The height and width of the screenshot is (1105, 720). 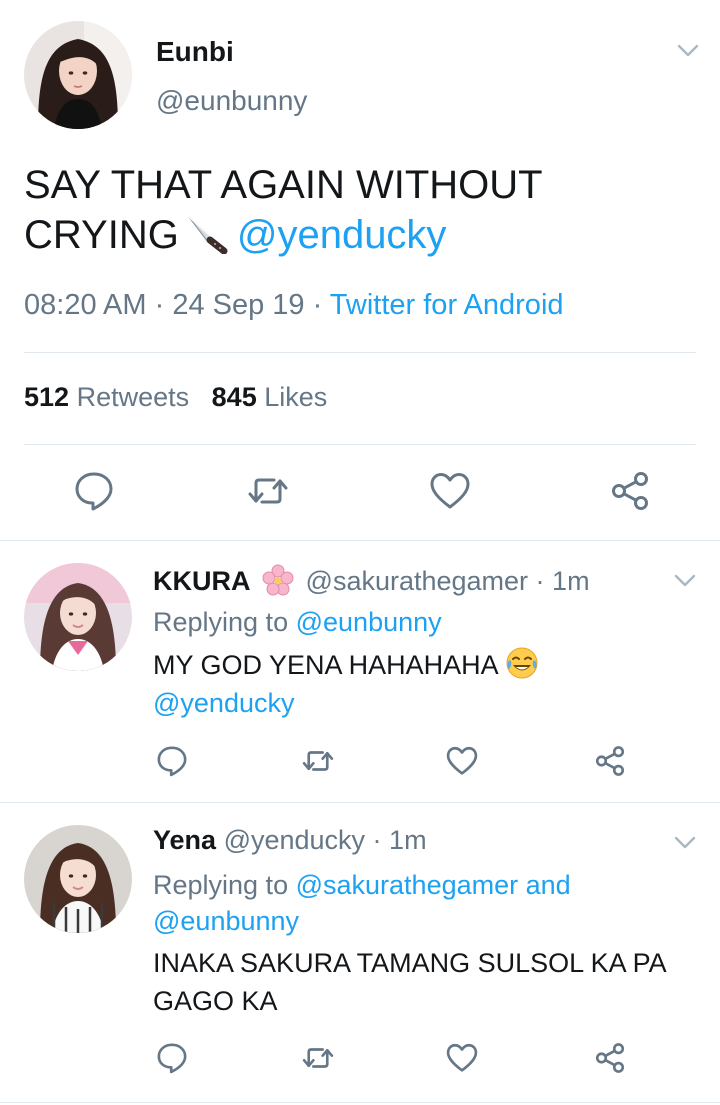 What do you see at coordinates (78, 617) in the screenshot?
I see `kkura-avatar` at bounding box center [78, 617].